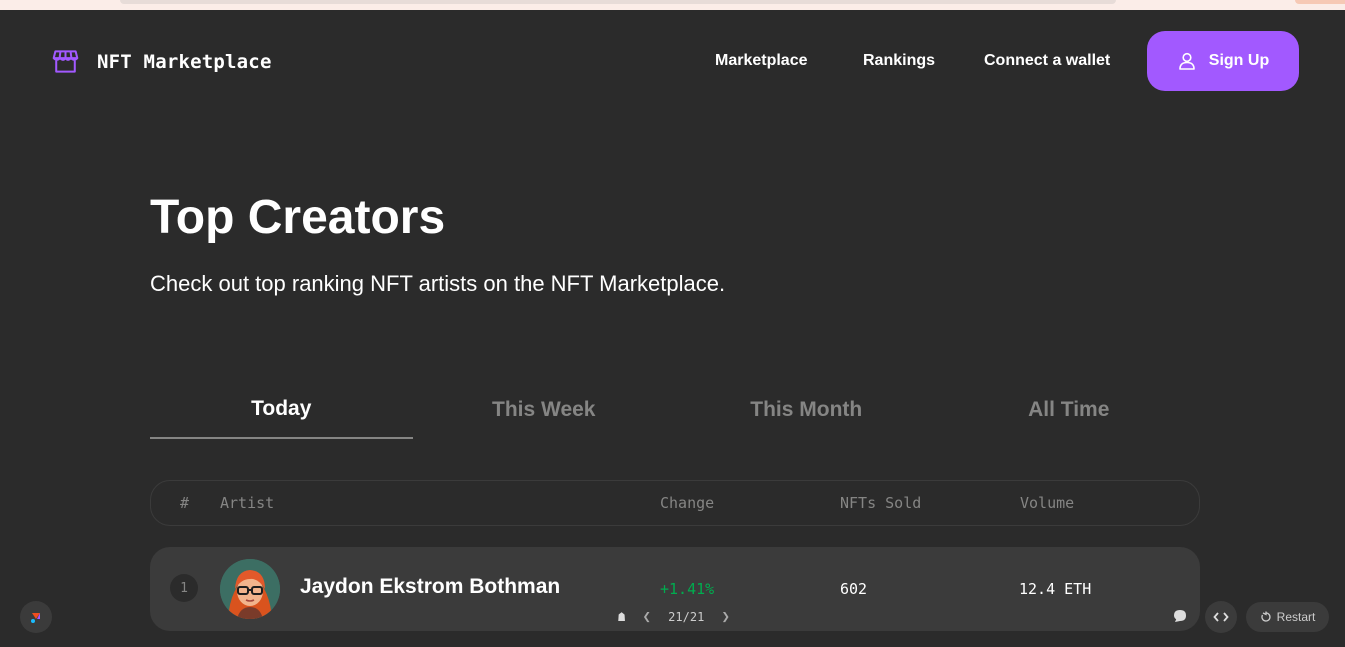 Image resolution: width=1345 pixels, height=647 pixels. What do you see at coordinates (1296, 617) in the screenshot?
I see `restart-label: Restart` at bounding box center [1296, 617].